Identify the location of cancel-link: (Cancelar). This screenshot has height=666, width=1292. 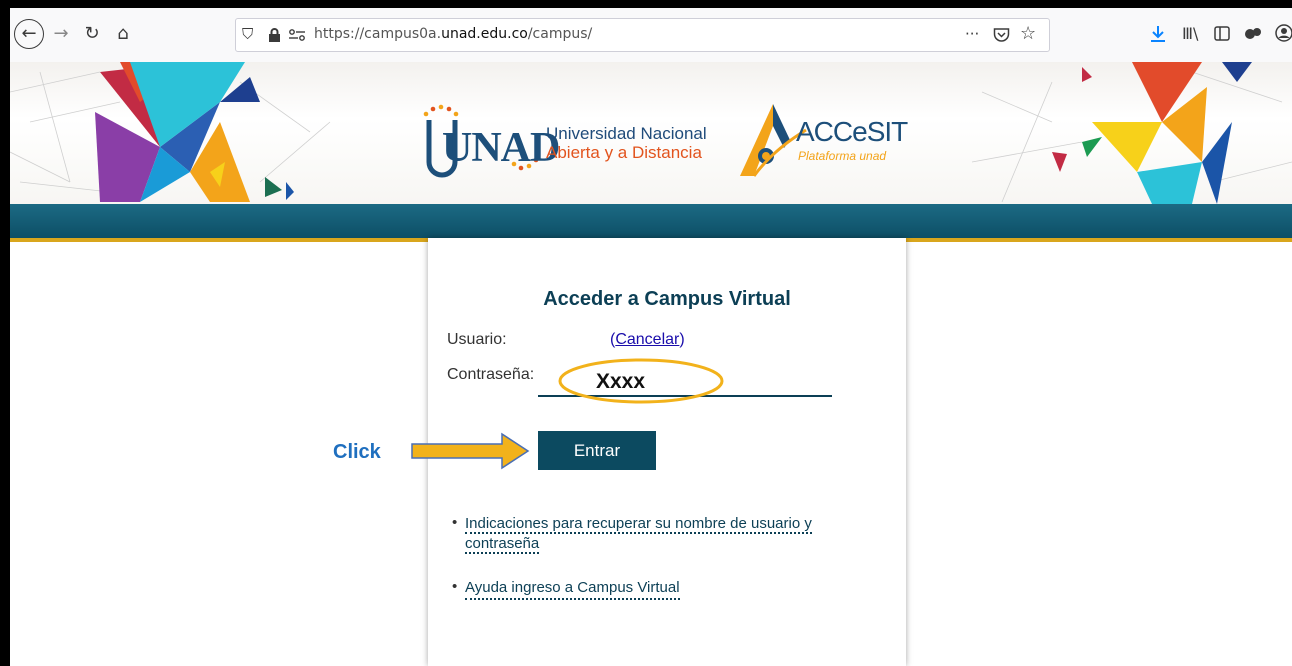
(647, 340).